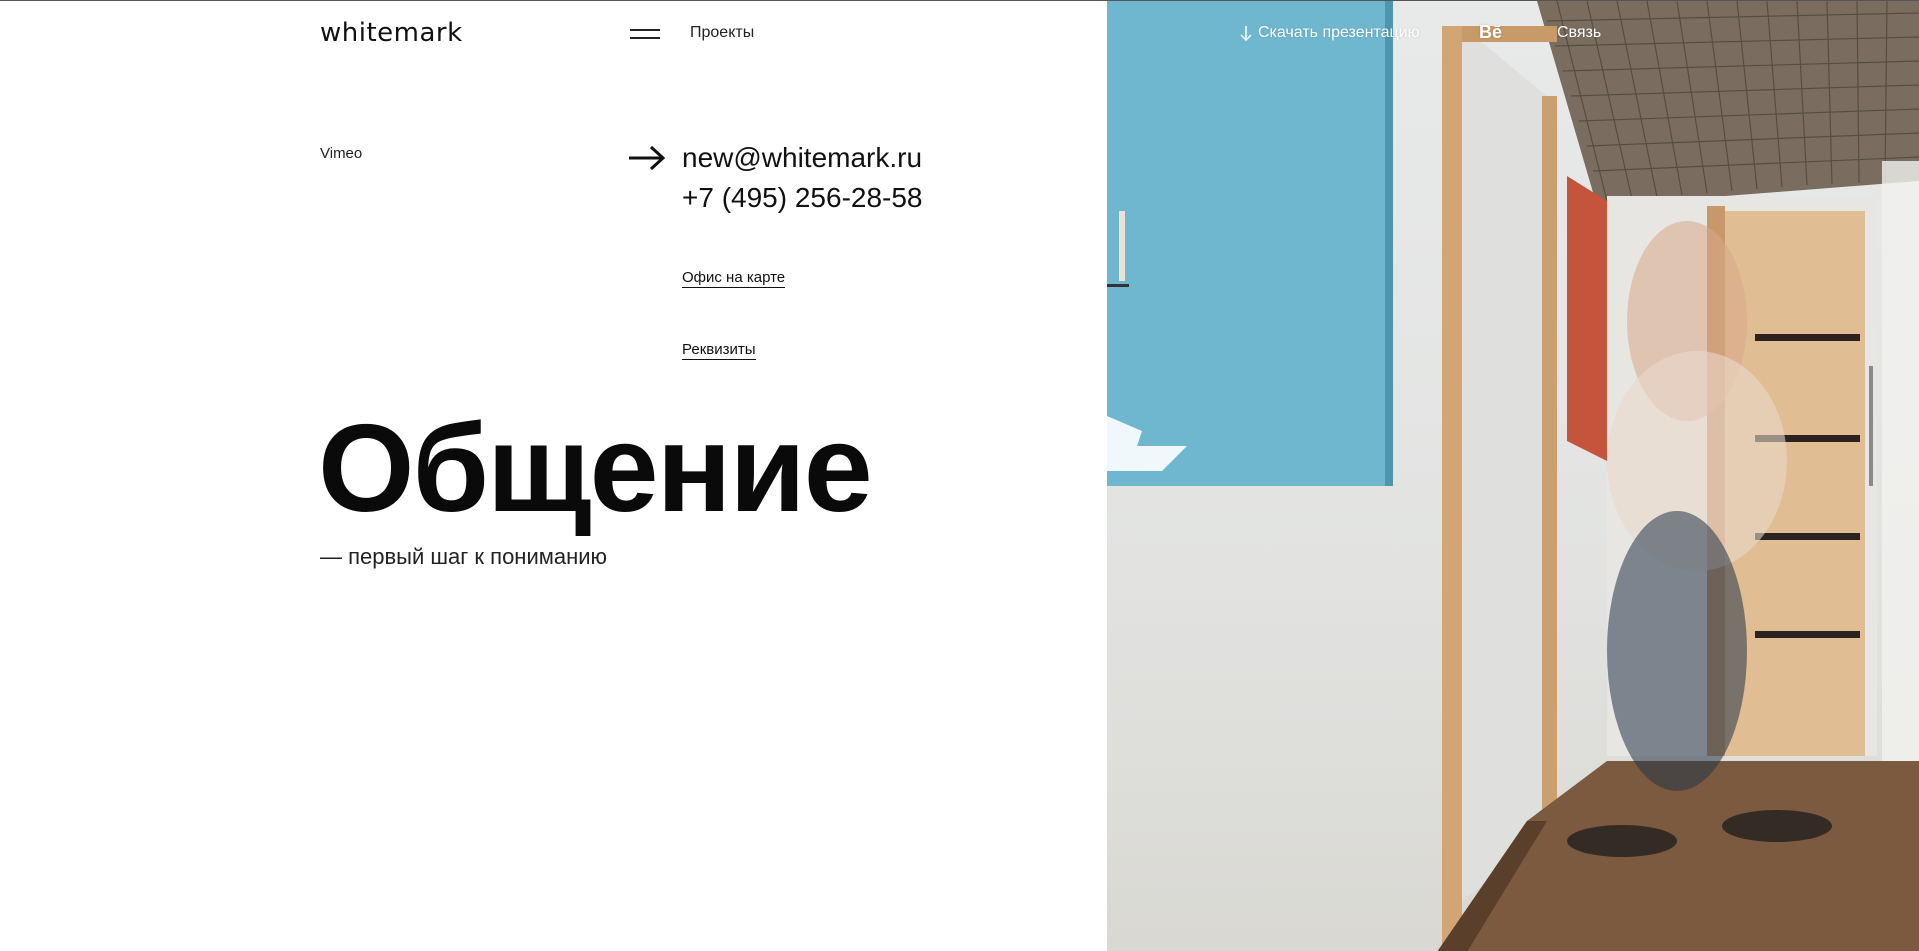 This screenshot has width=1919, height=951. What do you see at coordinates (1579, 33) in the screenshot?
I see `contact-link: Связь` at bounding box center [1579, 33].